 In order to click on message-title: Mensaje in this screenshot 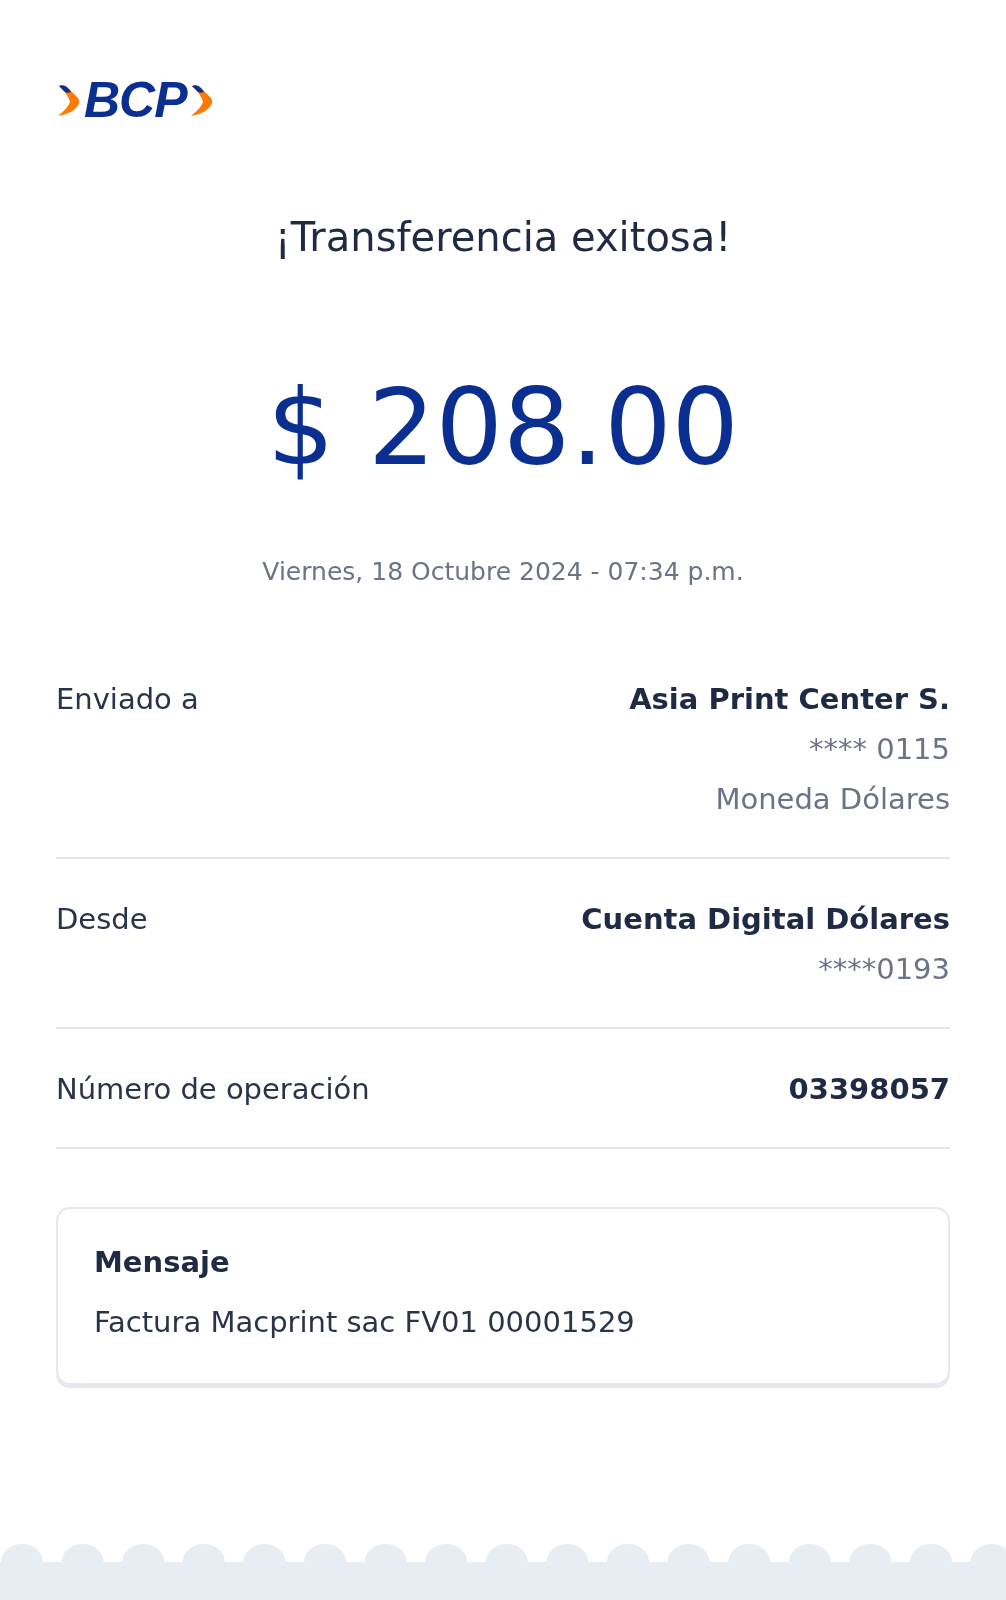, I will do `click(162, 1262)`.